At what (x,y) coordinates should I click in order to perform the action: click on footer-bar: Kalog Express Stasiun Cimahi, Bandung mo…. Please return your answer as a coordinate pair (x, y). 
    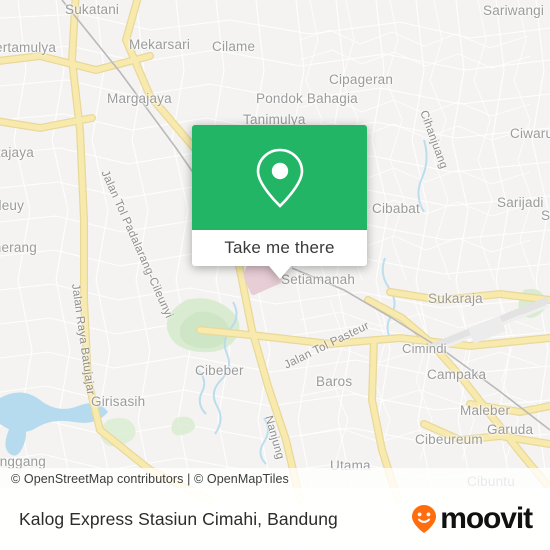
    Looking at the image, I should click on (275, 519).